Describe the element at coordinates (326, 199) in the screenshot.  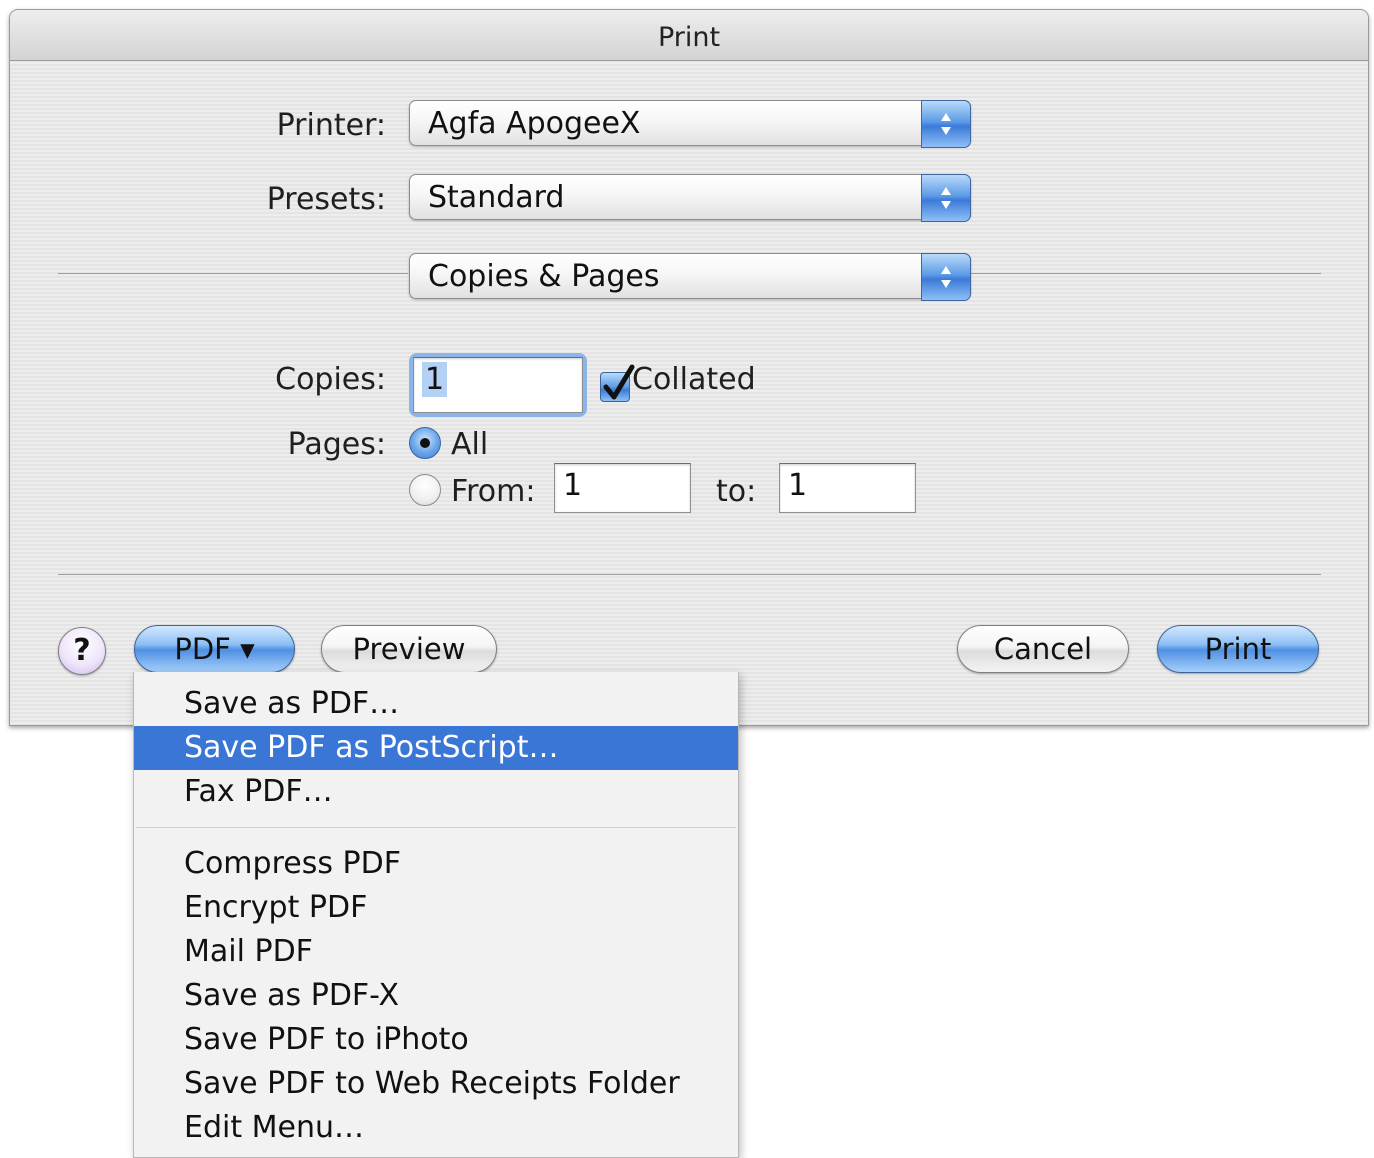
I see `presets-label: Presets:` at that location.